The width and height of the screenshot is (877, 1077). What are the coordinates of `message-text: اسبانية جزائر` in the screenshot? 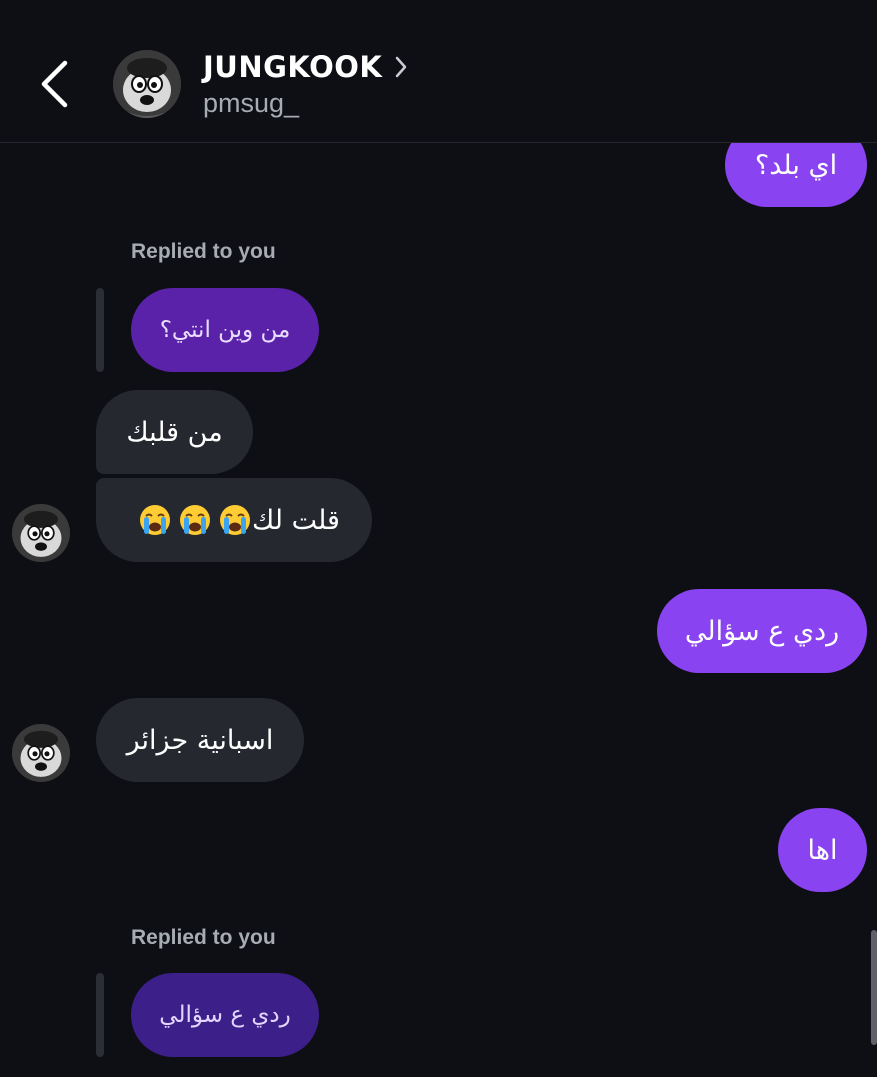 It's located at (200, 740).